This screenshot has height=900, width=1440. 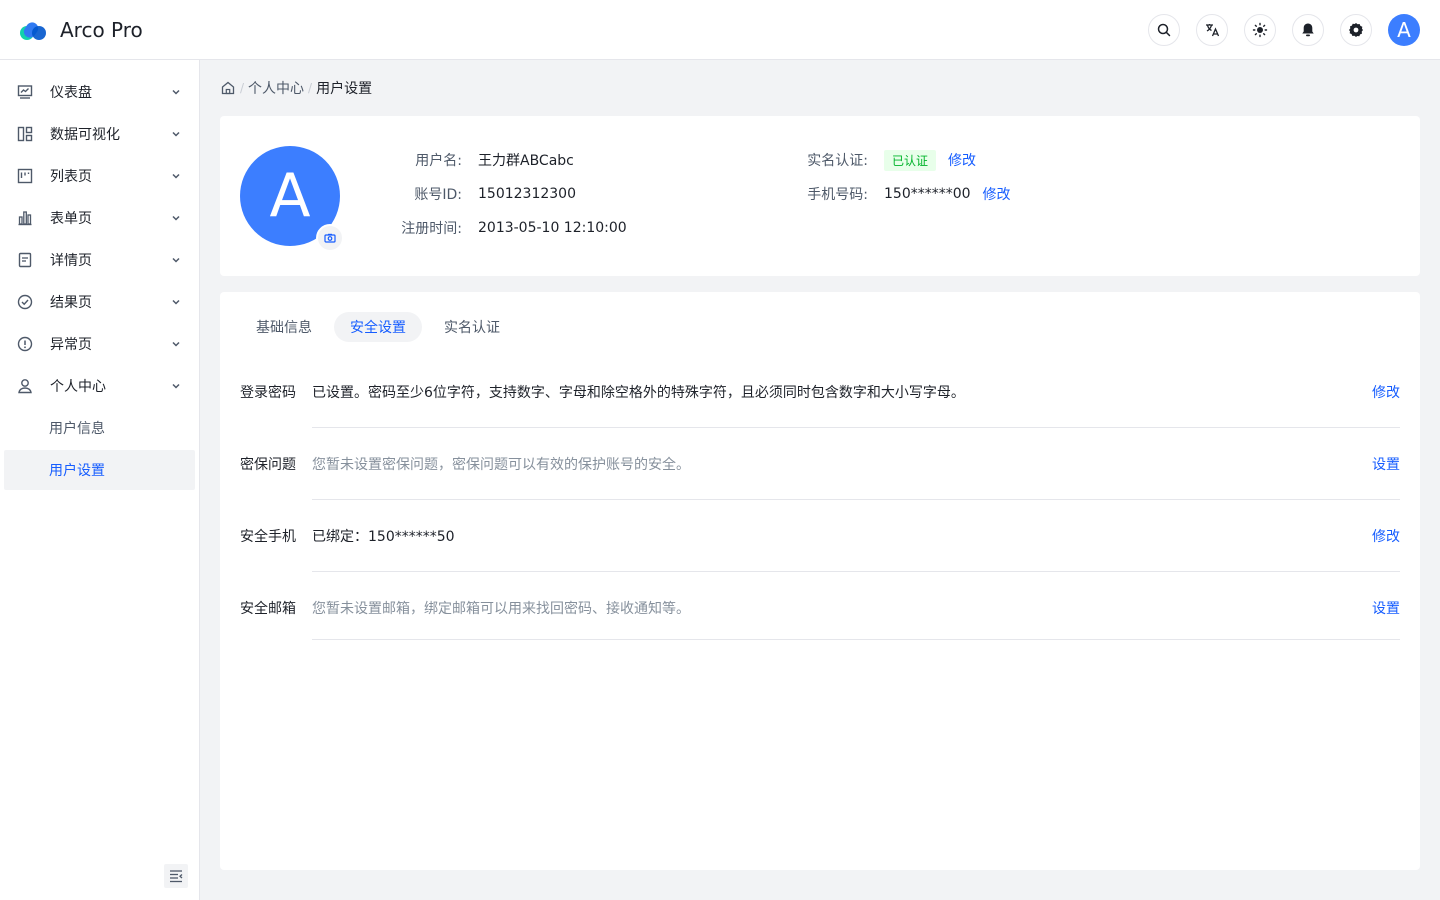 I want to click on exception-icon, so click(x=25, y=344).